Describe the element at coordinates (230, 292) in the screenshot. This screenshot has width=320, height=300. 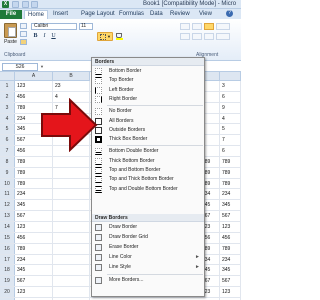
I see `cell: 123` at that location.